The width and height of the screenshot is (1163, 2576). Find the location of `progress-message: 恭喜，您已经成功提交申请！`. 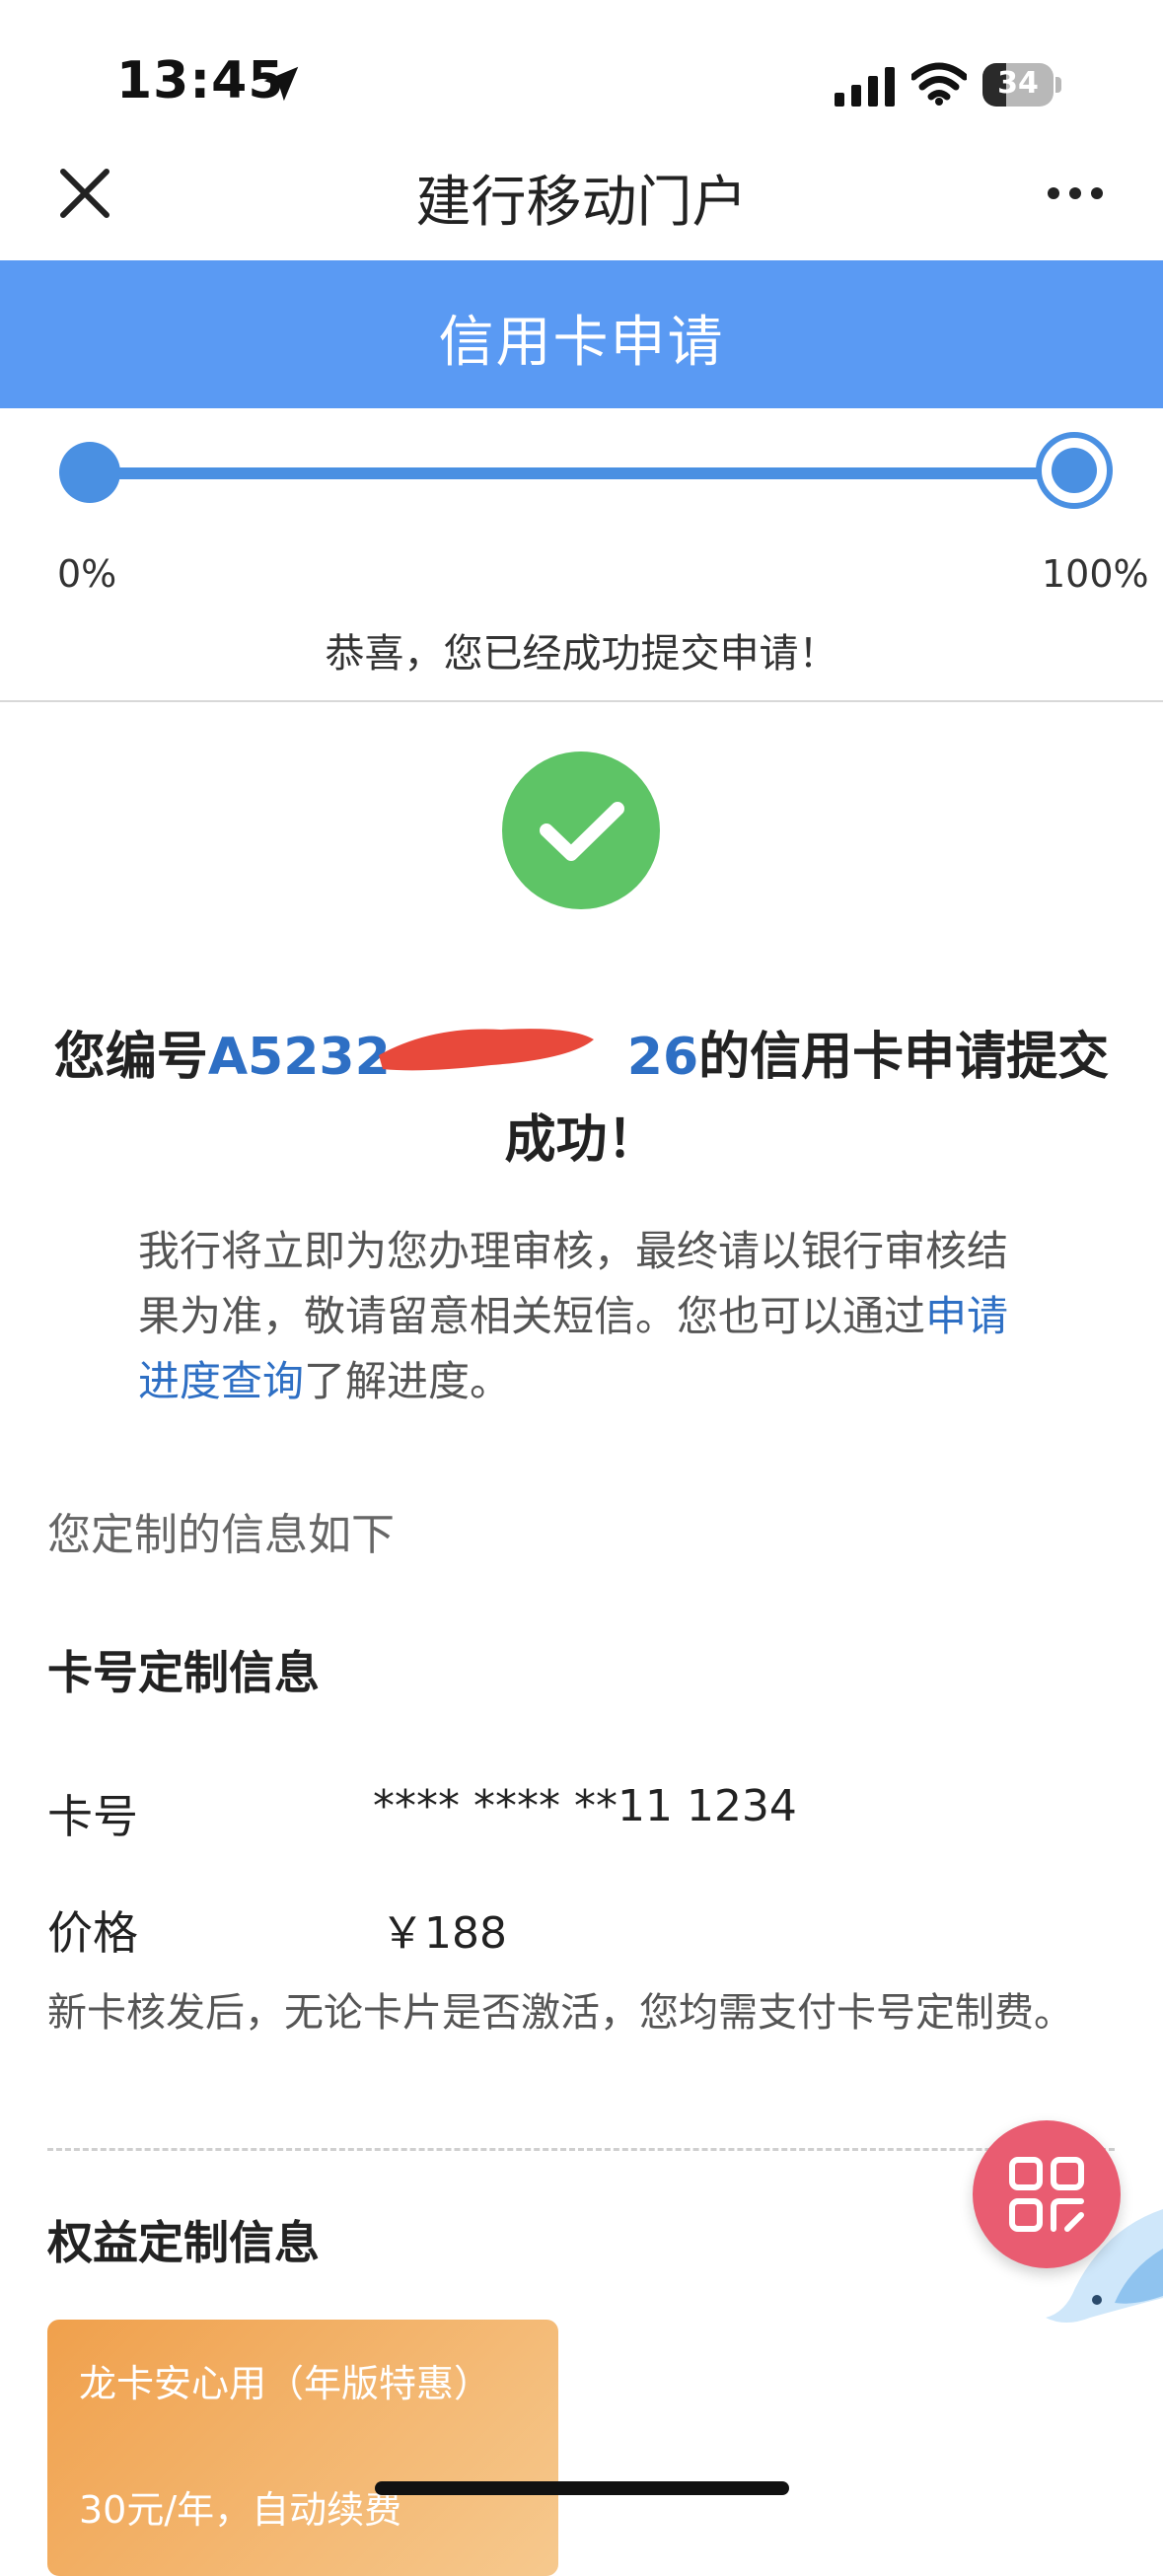

progress-message: 恭喜，您已经成功提交申请！ is located at coordinates (581, 654).